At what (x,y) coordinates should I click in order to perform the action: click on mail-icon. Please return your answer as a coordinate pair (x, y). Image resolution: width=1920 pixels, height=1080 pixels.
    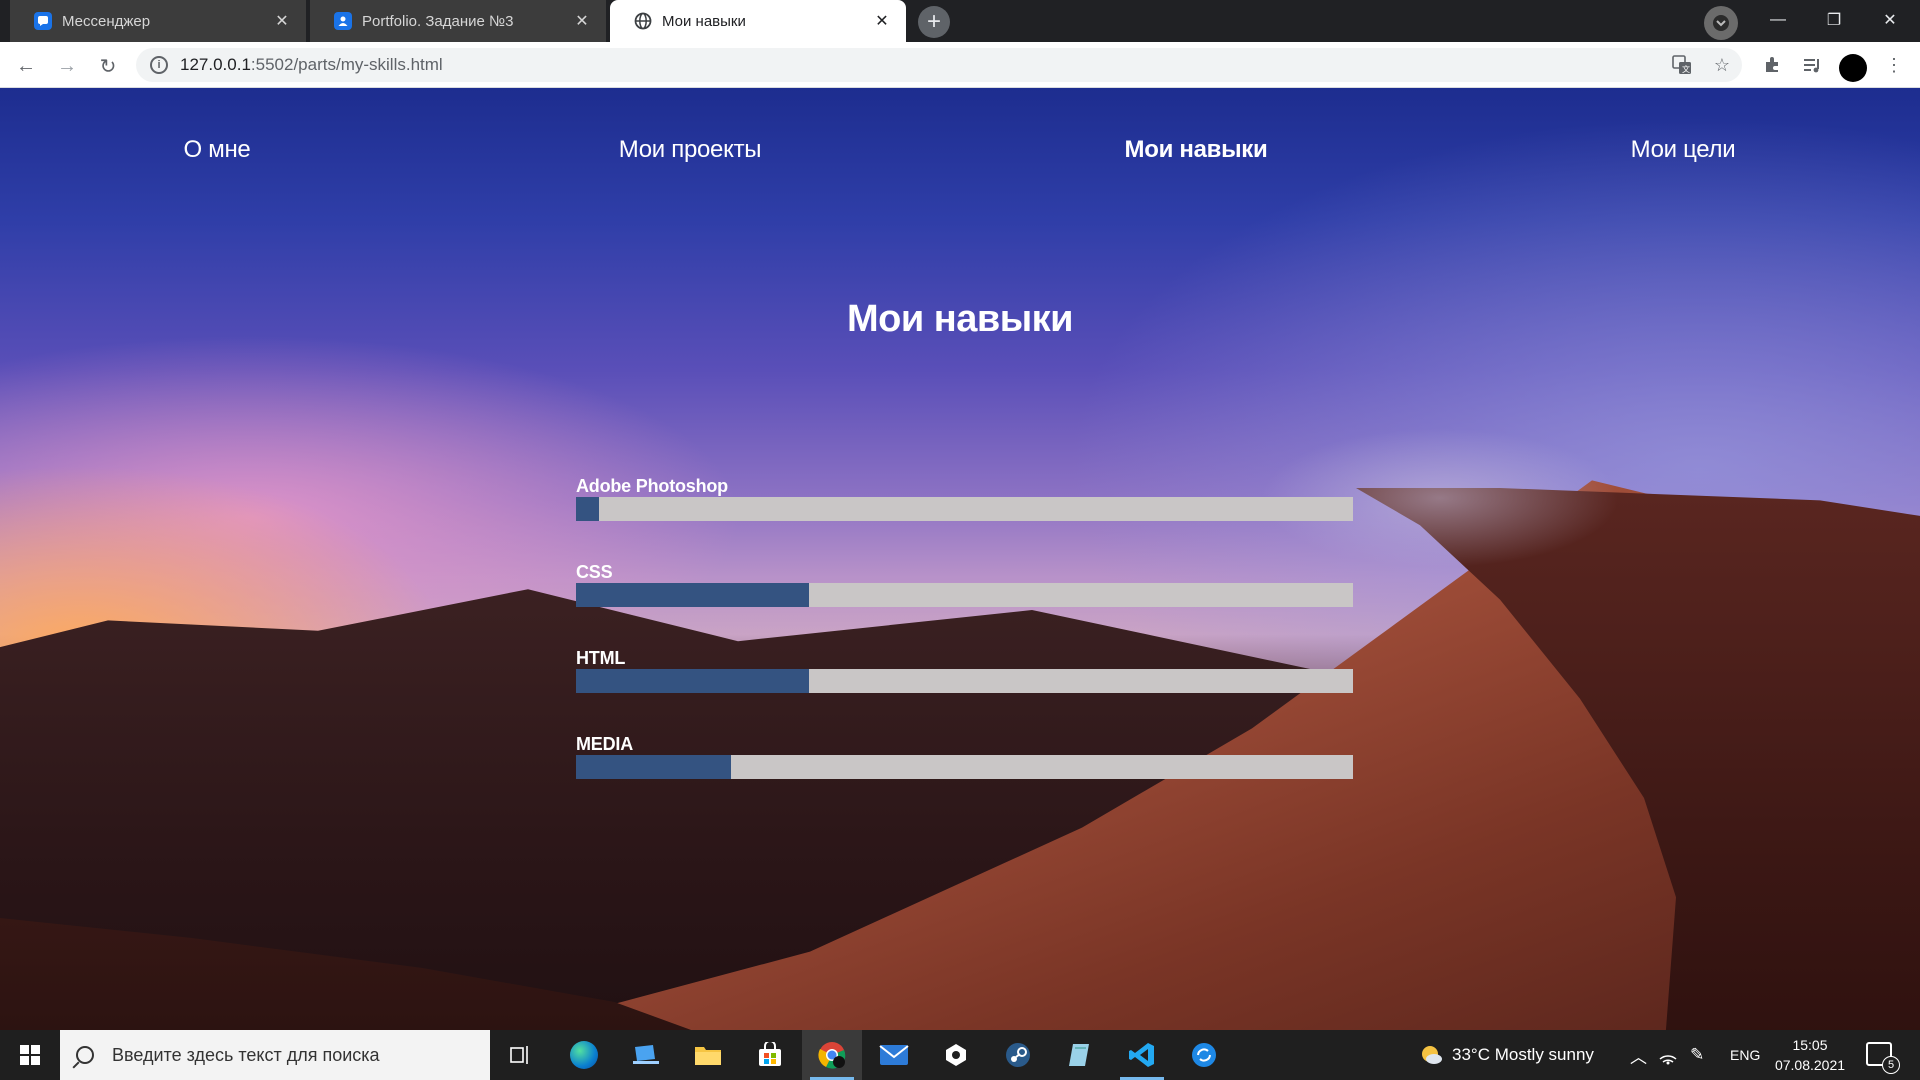
    Looking at the image, I should click on (894, 1055).